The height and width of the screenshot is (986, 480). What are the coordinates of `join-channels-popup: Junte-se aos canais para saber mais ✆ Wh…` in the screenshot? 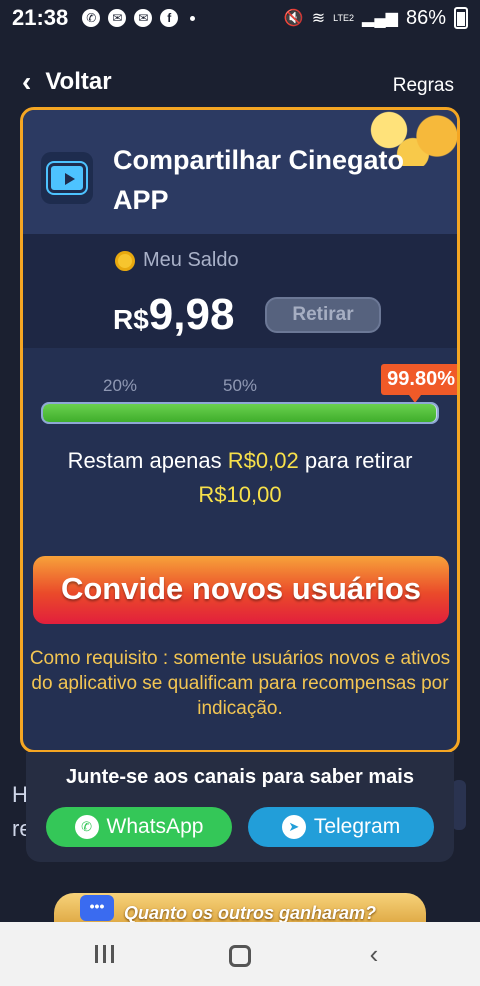 It's located at (240, 807).